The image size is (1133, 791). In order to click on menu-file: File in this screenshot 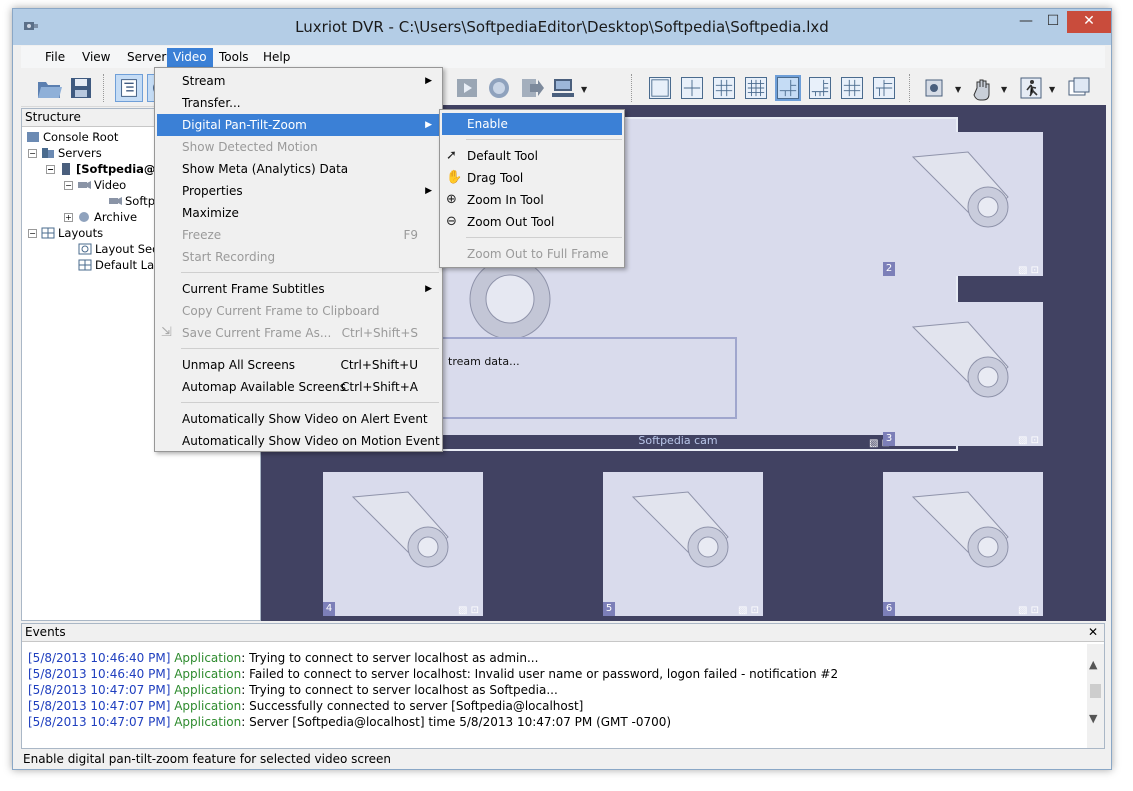, I will do `click(55, 57)`.